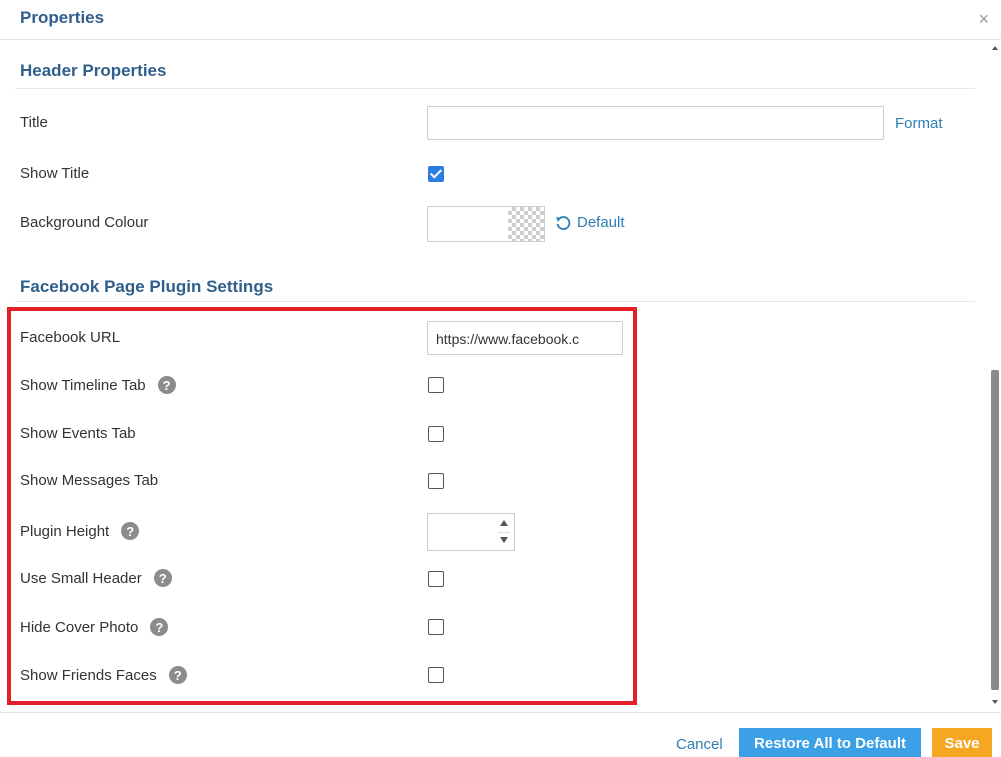 This screenshot has height=757, width=1001. I want to click on use-small-header-checkbox, so click(436, 579).